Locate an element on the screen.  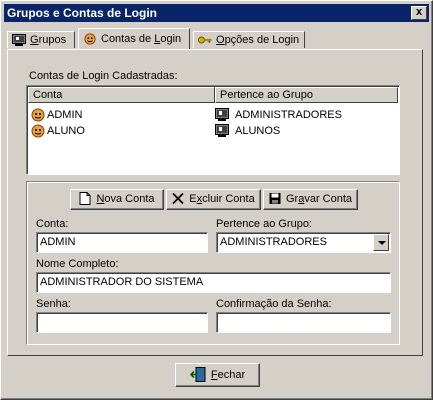
new-account-label: ova Conta is located at coordinates (129, 199).